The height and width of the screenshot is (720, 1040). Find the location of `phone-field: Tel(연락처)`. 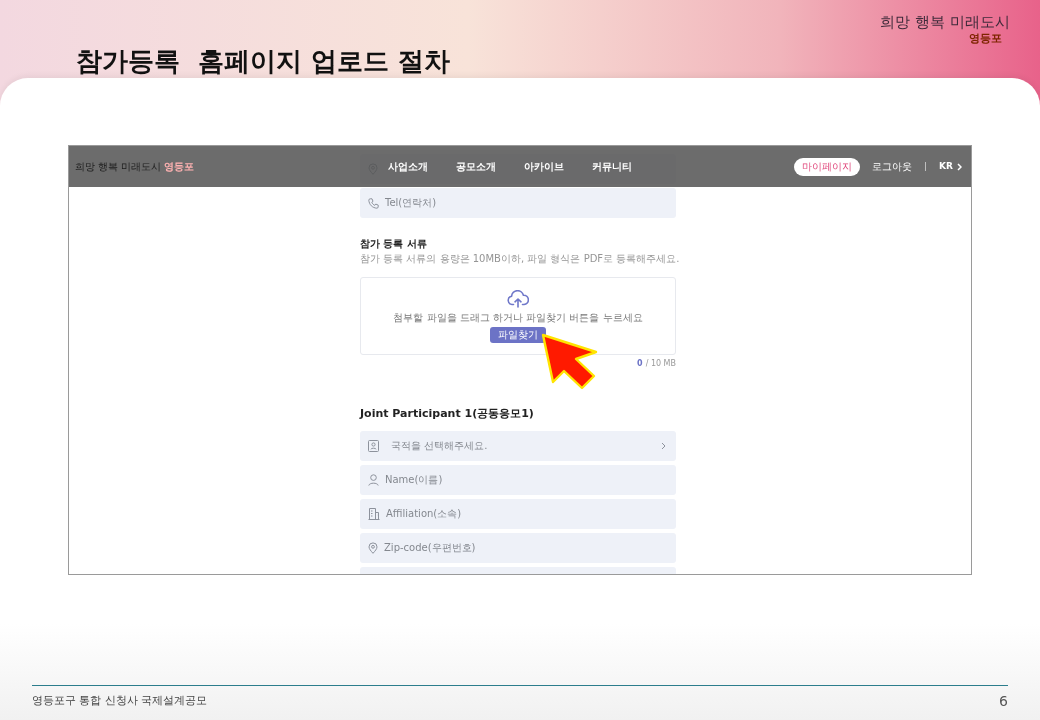

phone-field: Tel(연락처) is located at coordinates (518, 203).